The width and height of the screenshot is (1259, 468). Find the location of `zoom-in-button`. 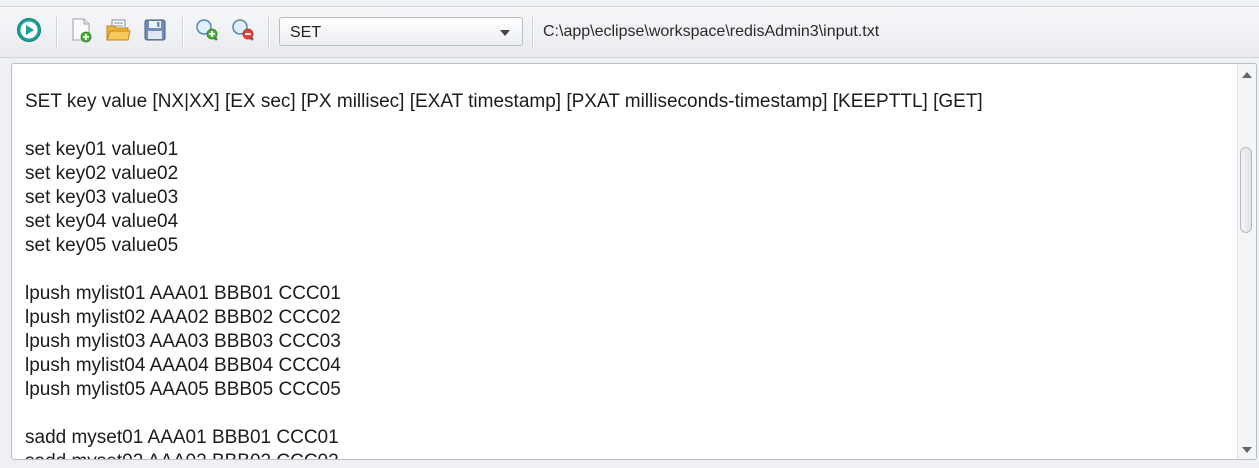

zoom-in-button is located at coordinates (207, 32).